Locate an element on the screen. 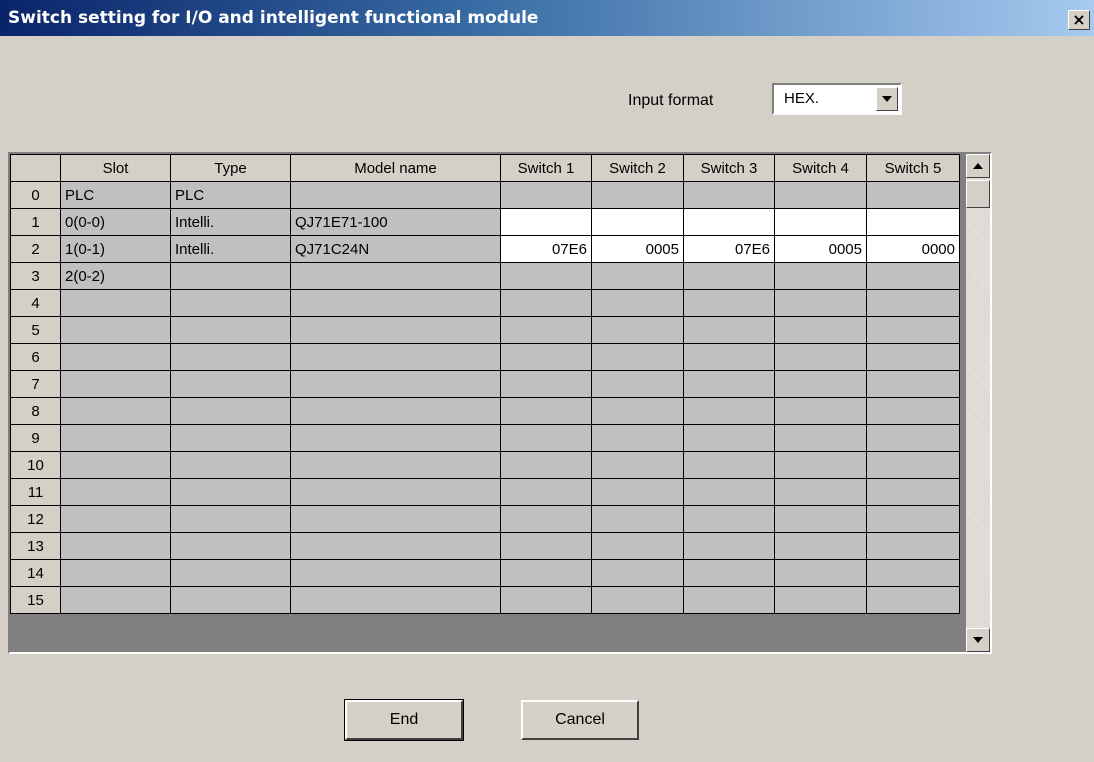  row-number: 6 is located at coordinates (35, 357).